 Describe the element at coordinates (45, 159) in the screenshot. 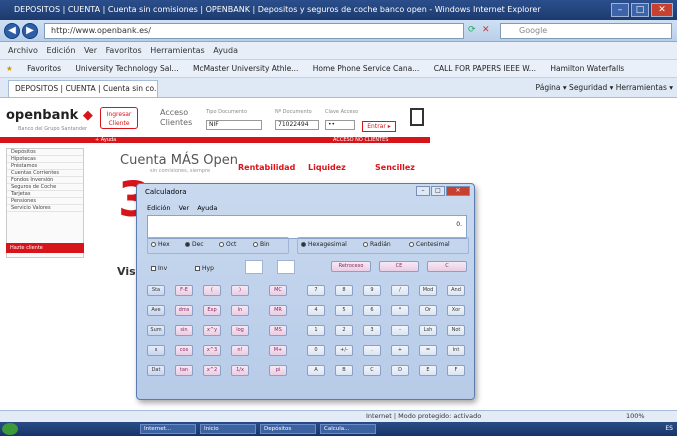

I see `sidebar-item: Hipotecas` at that location.